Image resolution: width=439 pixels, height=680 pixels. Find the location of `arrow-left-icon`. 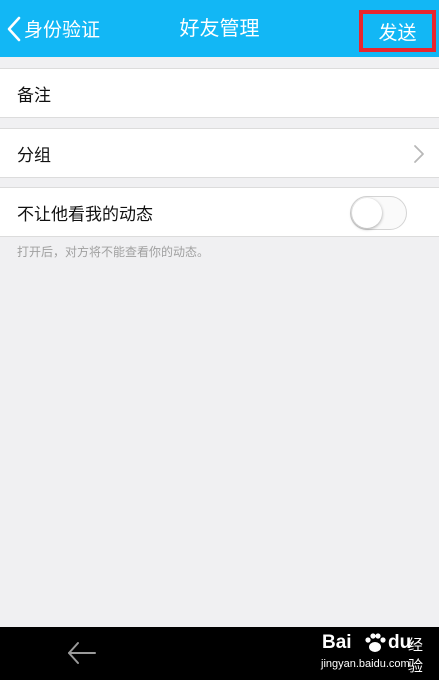

arrow-left-icon is located at coordinates (82, 653).